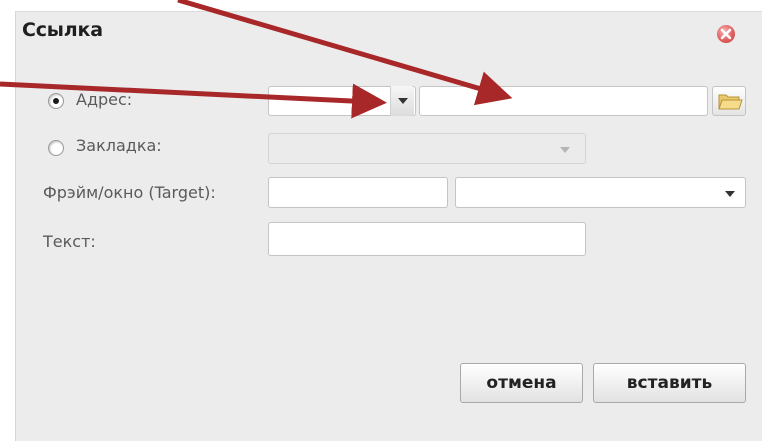 This screenshot has height=441, width=762. Describe the element at coordinates (427, 239) in the screenshot. I see `link-text-input` at that location.